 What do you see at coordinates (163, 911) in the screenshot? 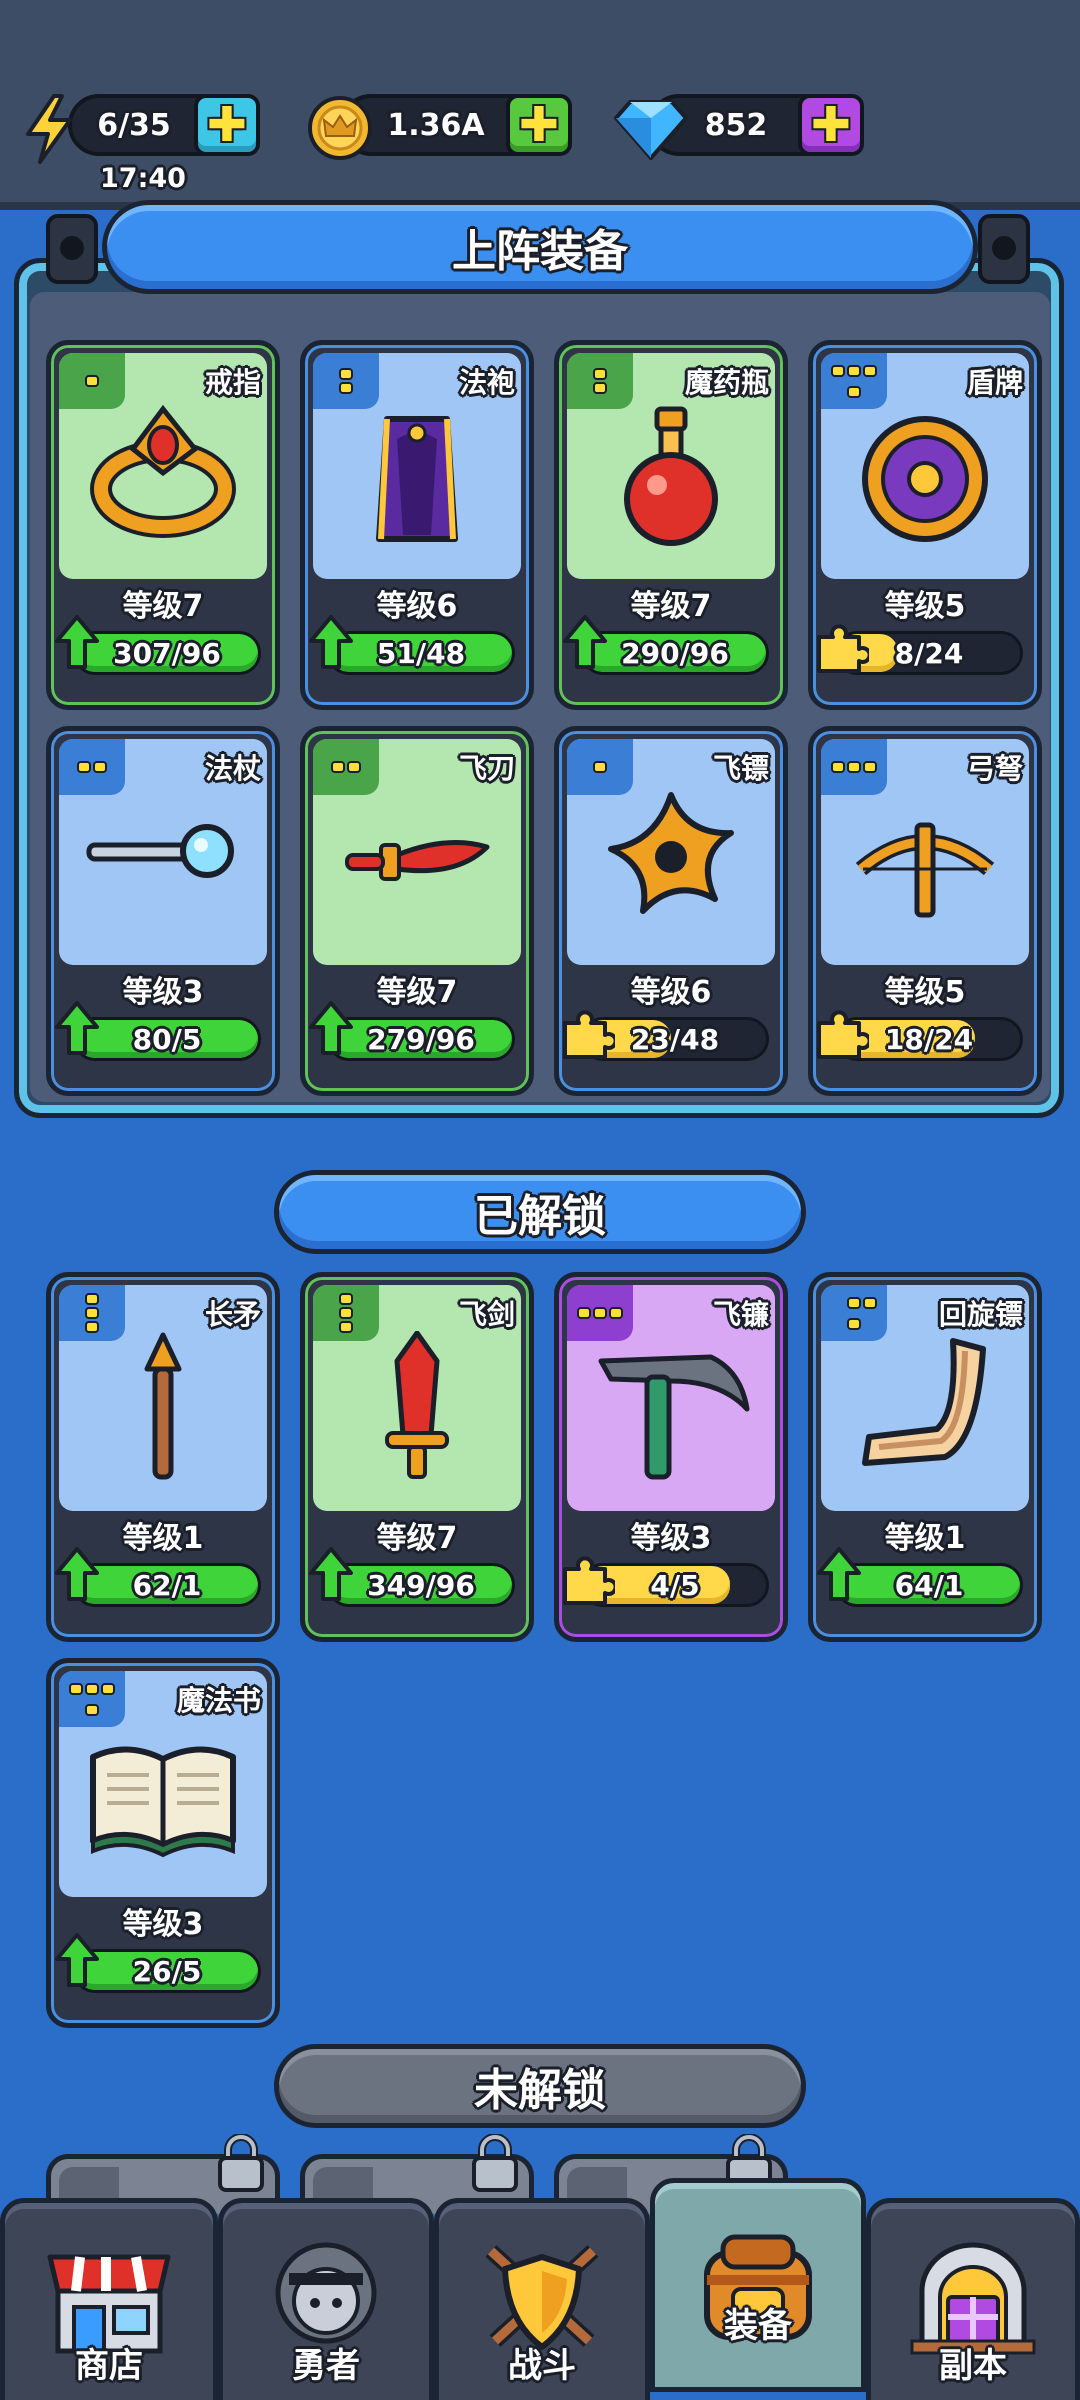
I see `equipment-card-staff: 法杖 等级3 80/5` at bounding box center [163, 911].